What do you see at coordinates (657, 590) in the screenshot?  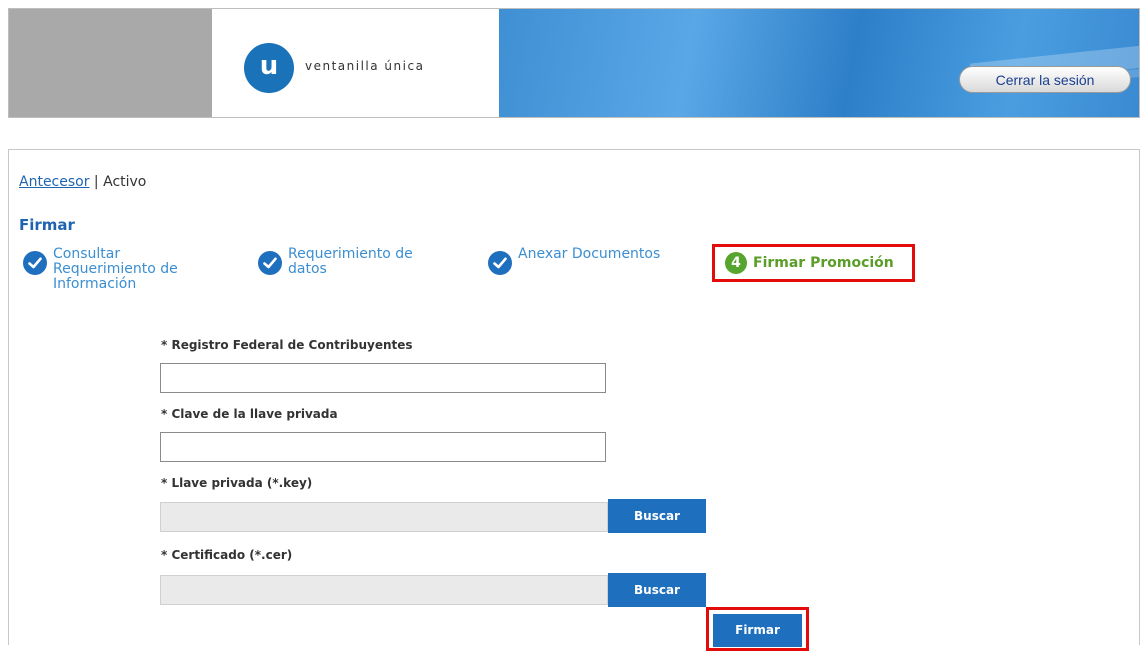 I see `browse-certificate-button: Buscar` at bounding box center [657, 590].